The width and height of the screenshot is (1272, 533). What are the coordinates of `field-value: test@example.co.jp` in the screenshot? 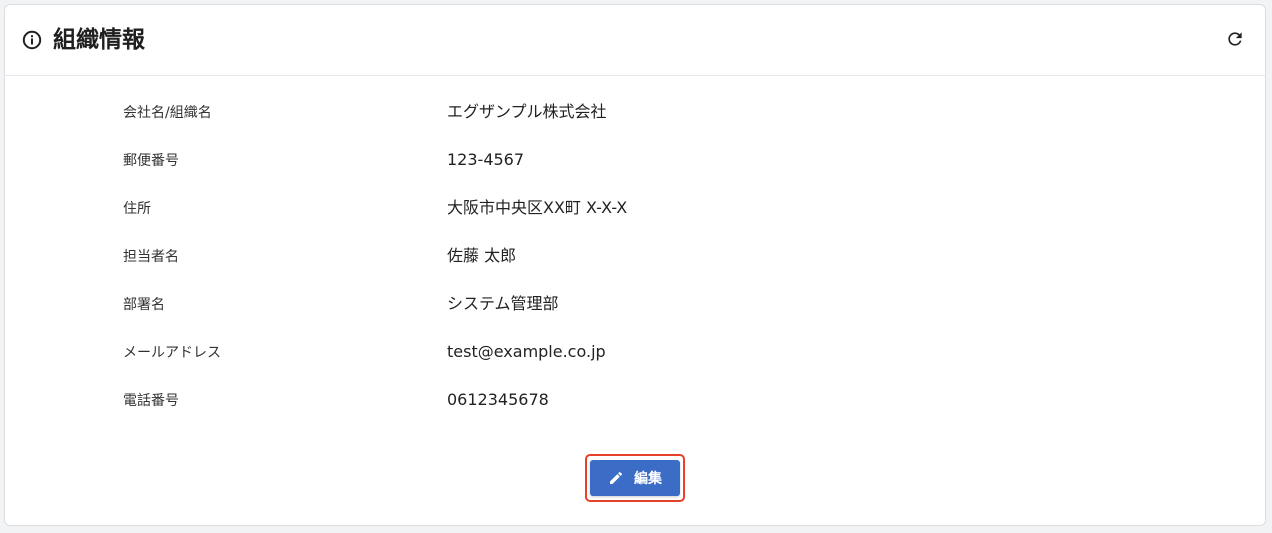 It's located at (526, 351).